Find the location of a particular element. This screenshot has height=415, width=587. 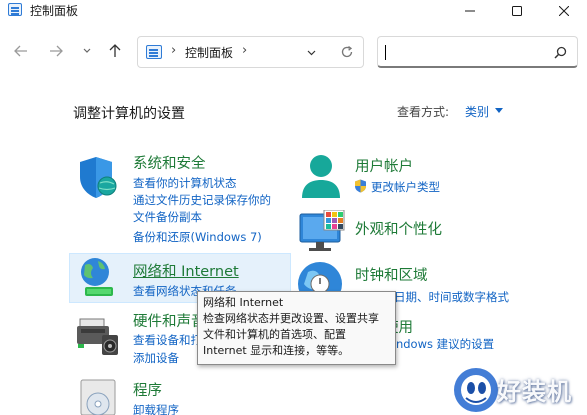

view-by-label: 查看方式: is located at coordinates (423, 112).